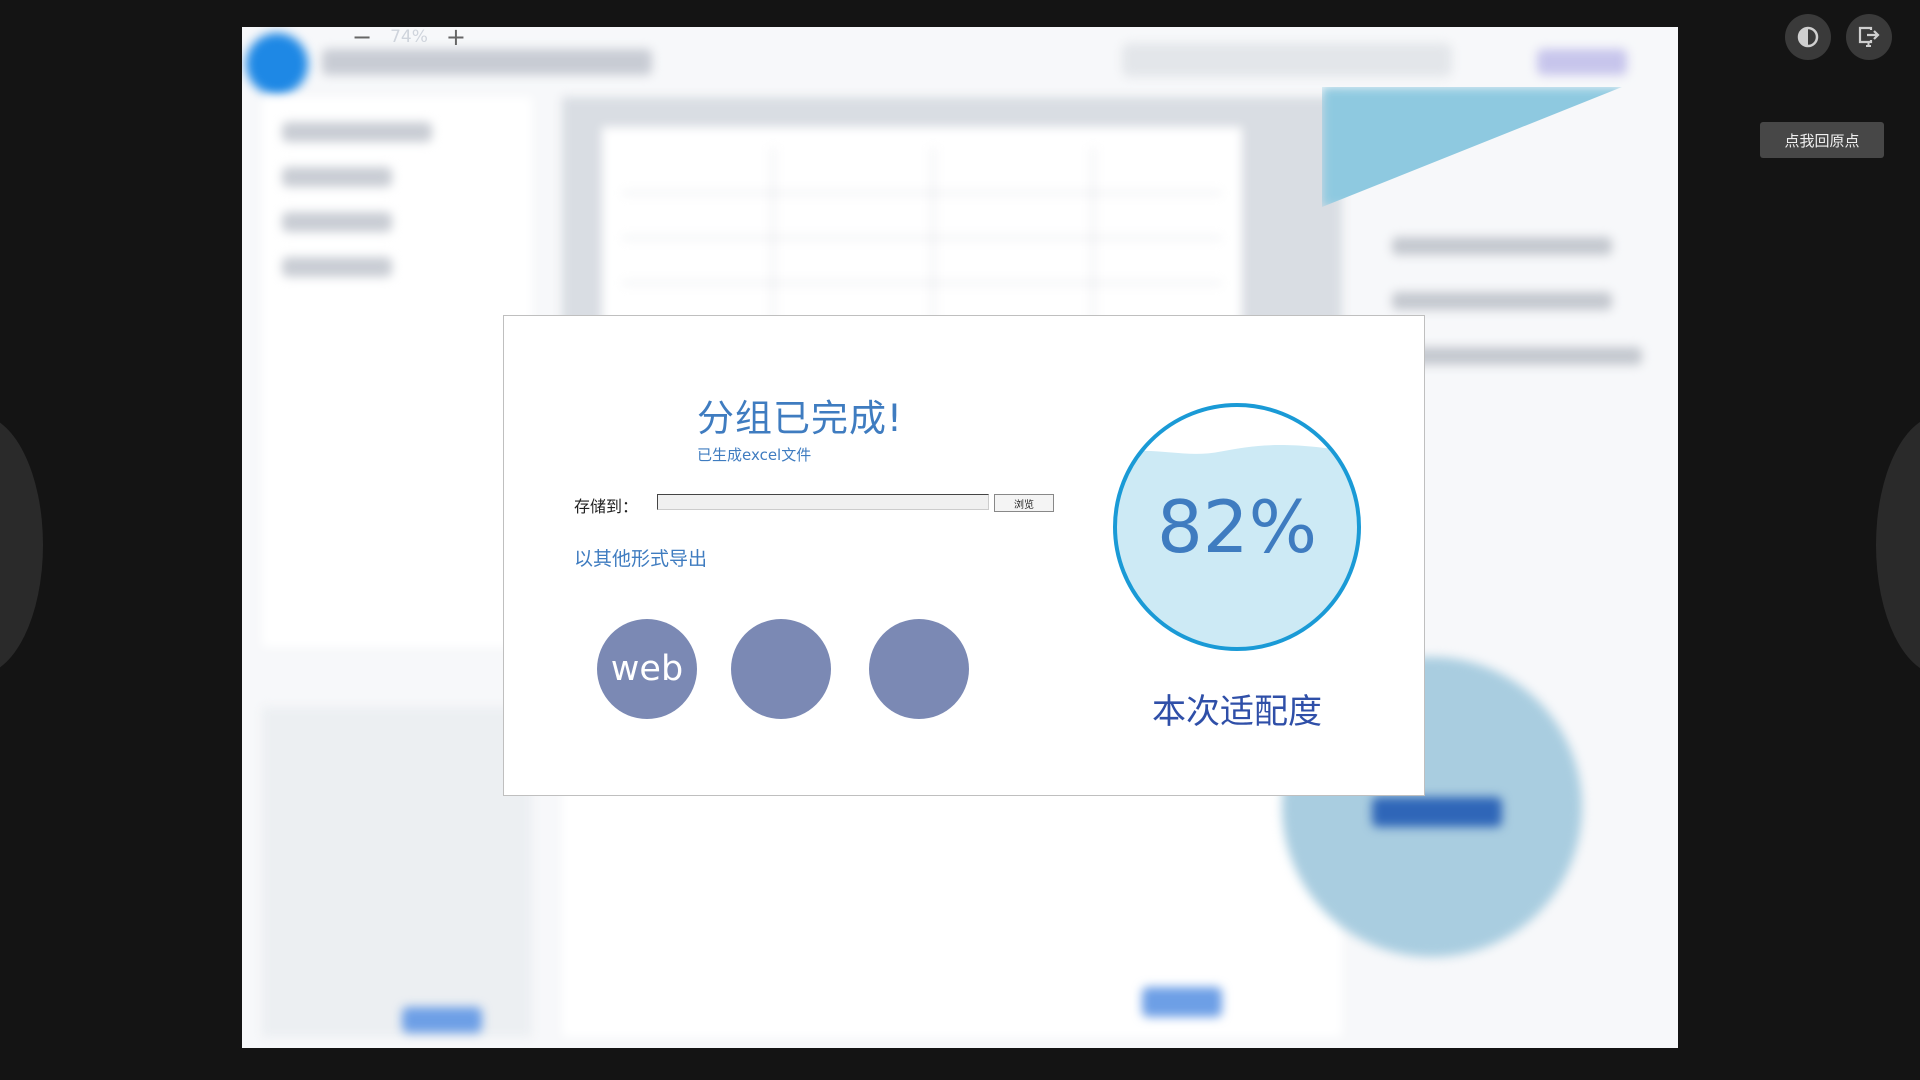 The image size is (1920, 1080). Describe the element at coordinates (362, 37) in the screenshot. I see `zoom-out-button: −` at that location.